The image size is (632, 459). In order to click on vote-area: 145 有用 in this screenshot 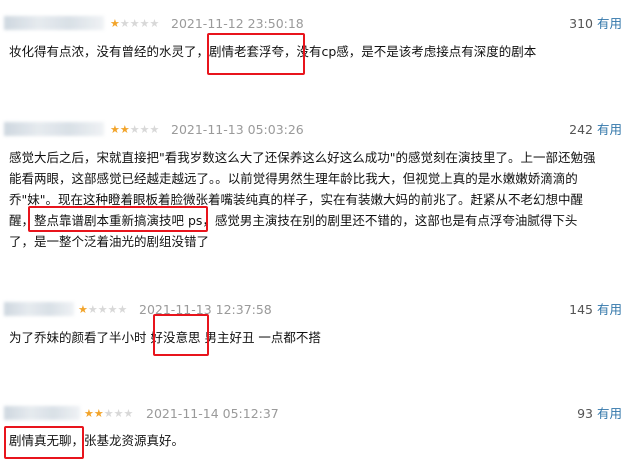, I will do `click(595, 310)`.